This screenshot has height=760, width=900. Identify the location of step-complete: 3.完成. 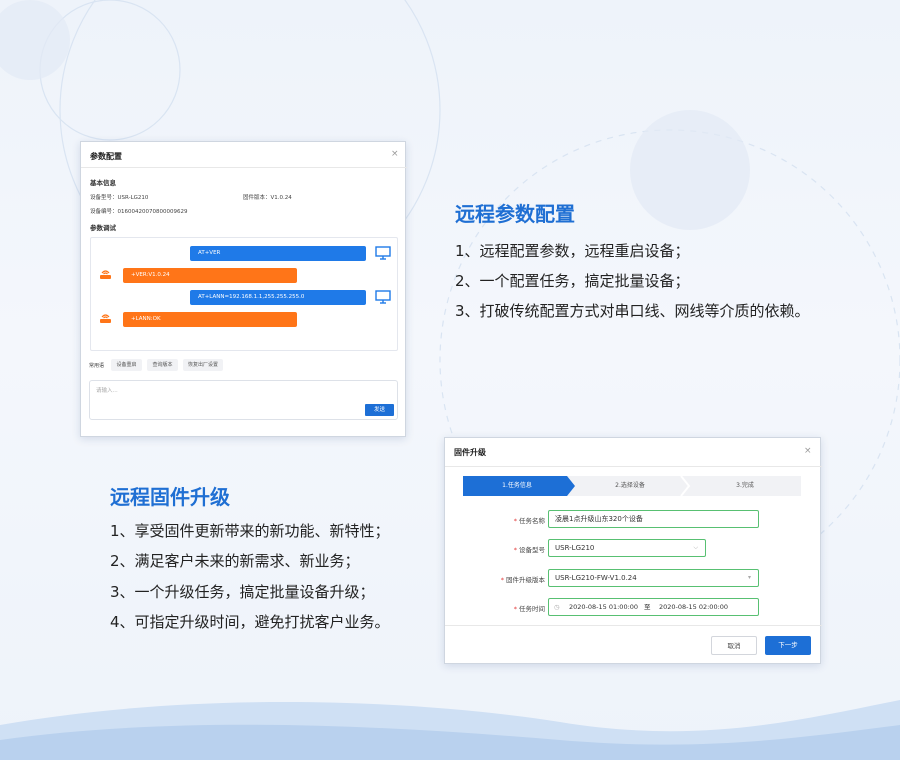
(745, 485).